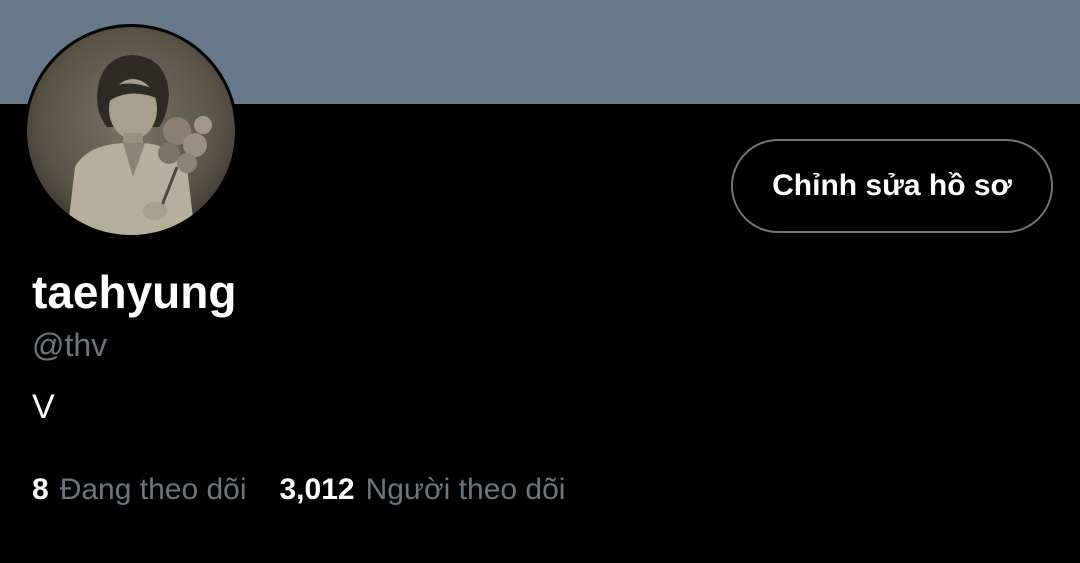  Describe the element at coordinates (153, 489) in the screenshot. I see `following-label: Đang theo dõi` at that location.